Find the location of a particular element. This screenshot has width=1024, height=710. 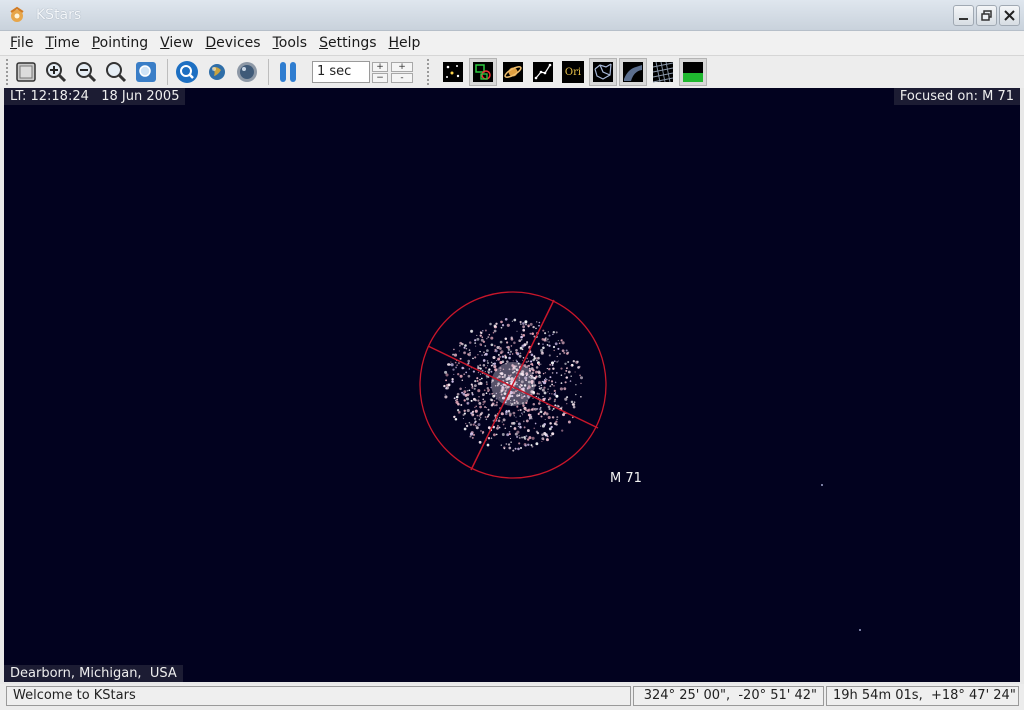

view-moon-button is located at coordinates (247, 72).